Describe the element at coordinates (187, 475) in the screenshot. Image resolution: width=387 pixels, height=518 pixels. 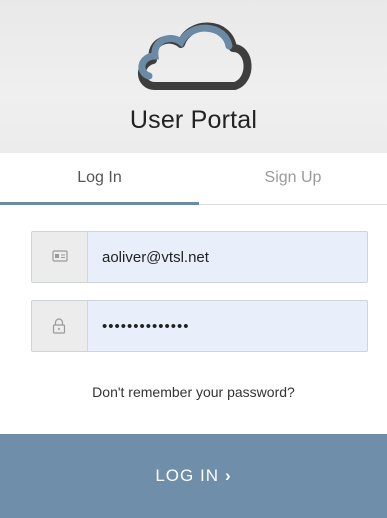
I see `log-in-button-label: LOG IN` at that location.